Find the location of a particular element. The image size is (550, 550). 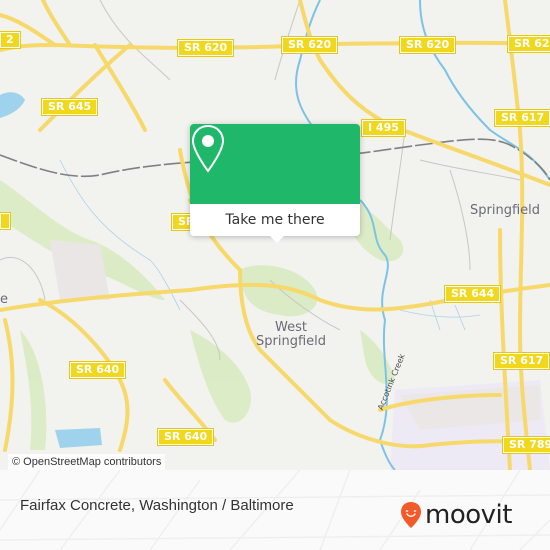

take-me-there-button: Take me there is located at coordinates (275, 220).